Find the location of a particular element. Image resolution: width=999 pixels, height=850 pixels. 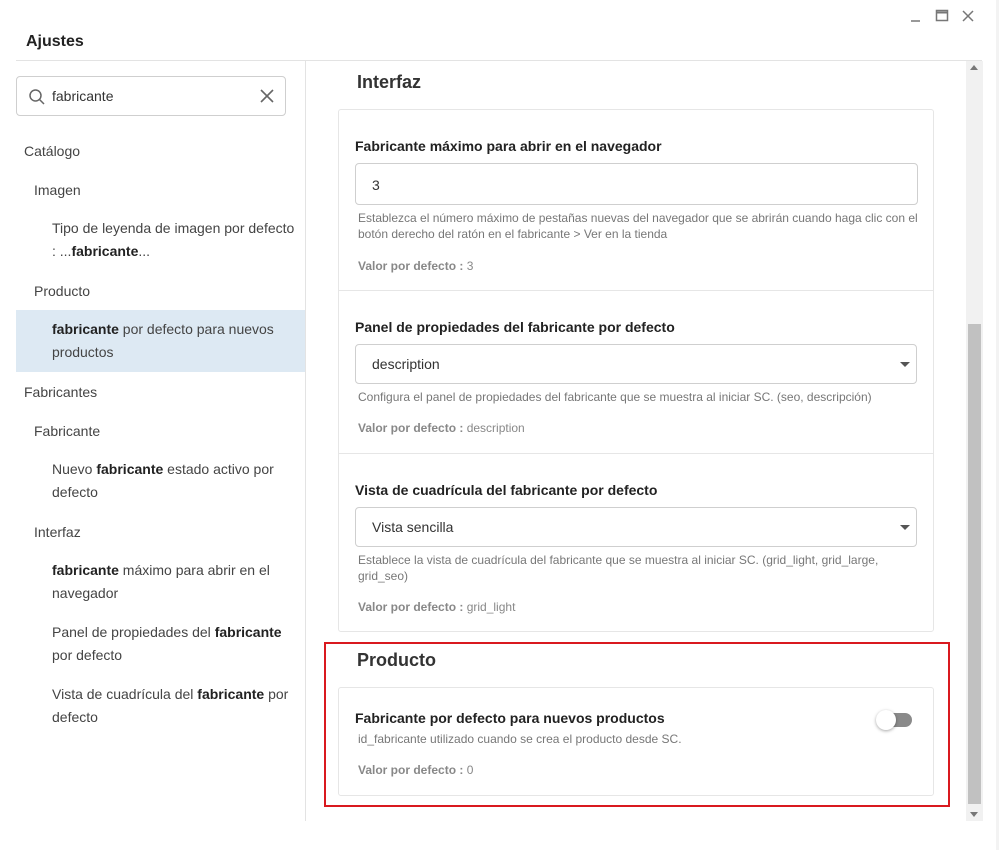

clear-icon is located at coordinates (267, 96).